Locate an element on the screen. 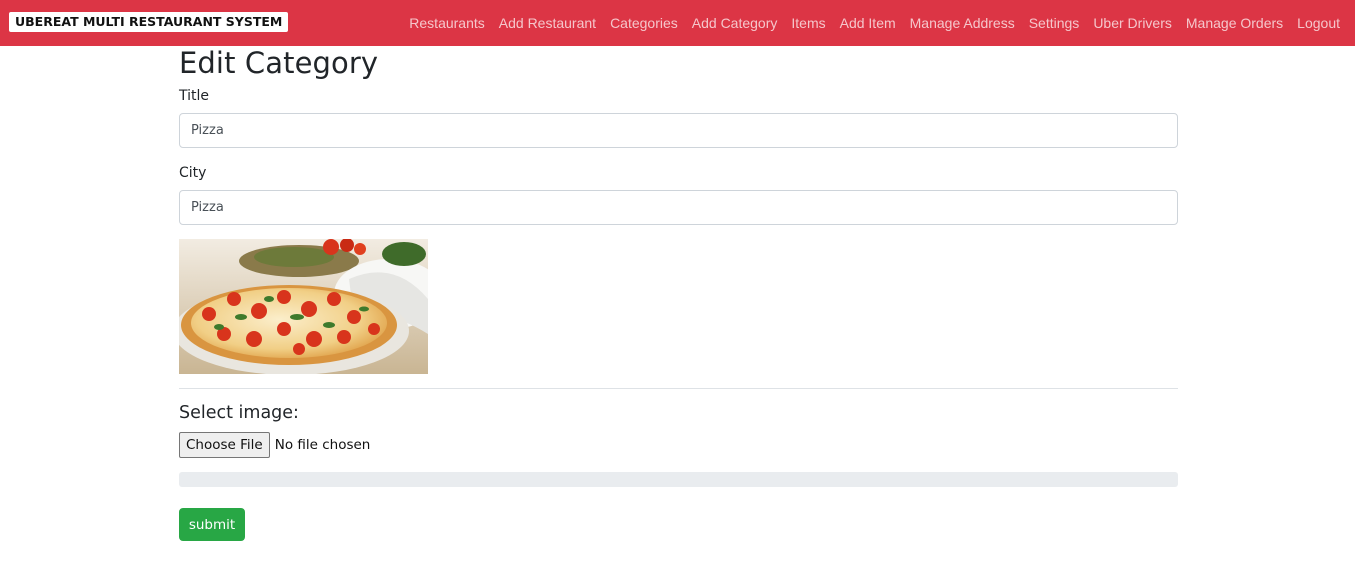 This screenshot has height=566, width=1355. upload-progress is located at coordinates (678, 479).